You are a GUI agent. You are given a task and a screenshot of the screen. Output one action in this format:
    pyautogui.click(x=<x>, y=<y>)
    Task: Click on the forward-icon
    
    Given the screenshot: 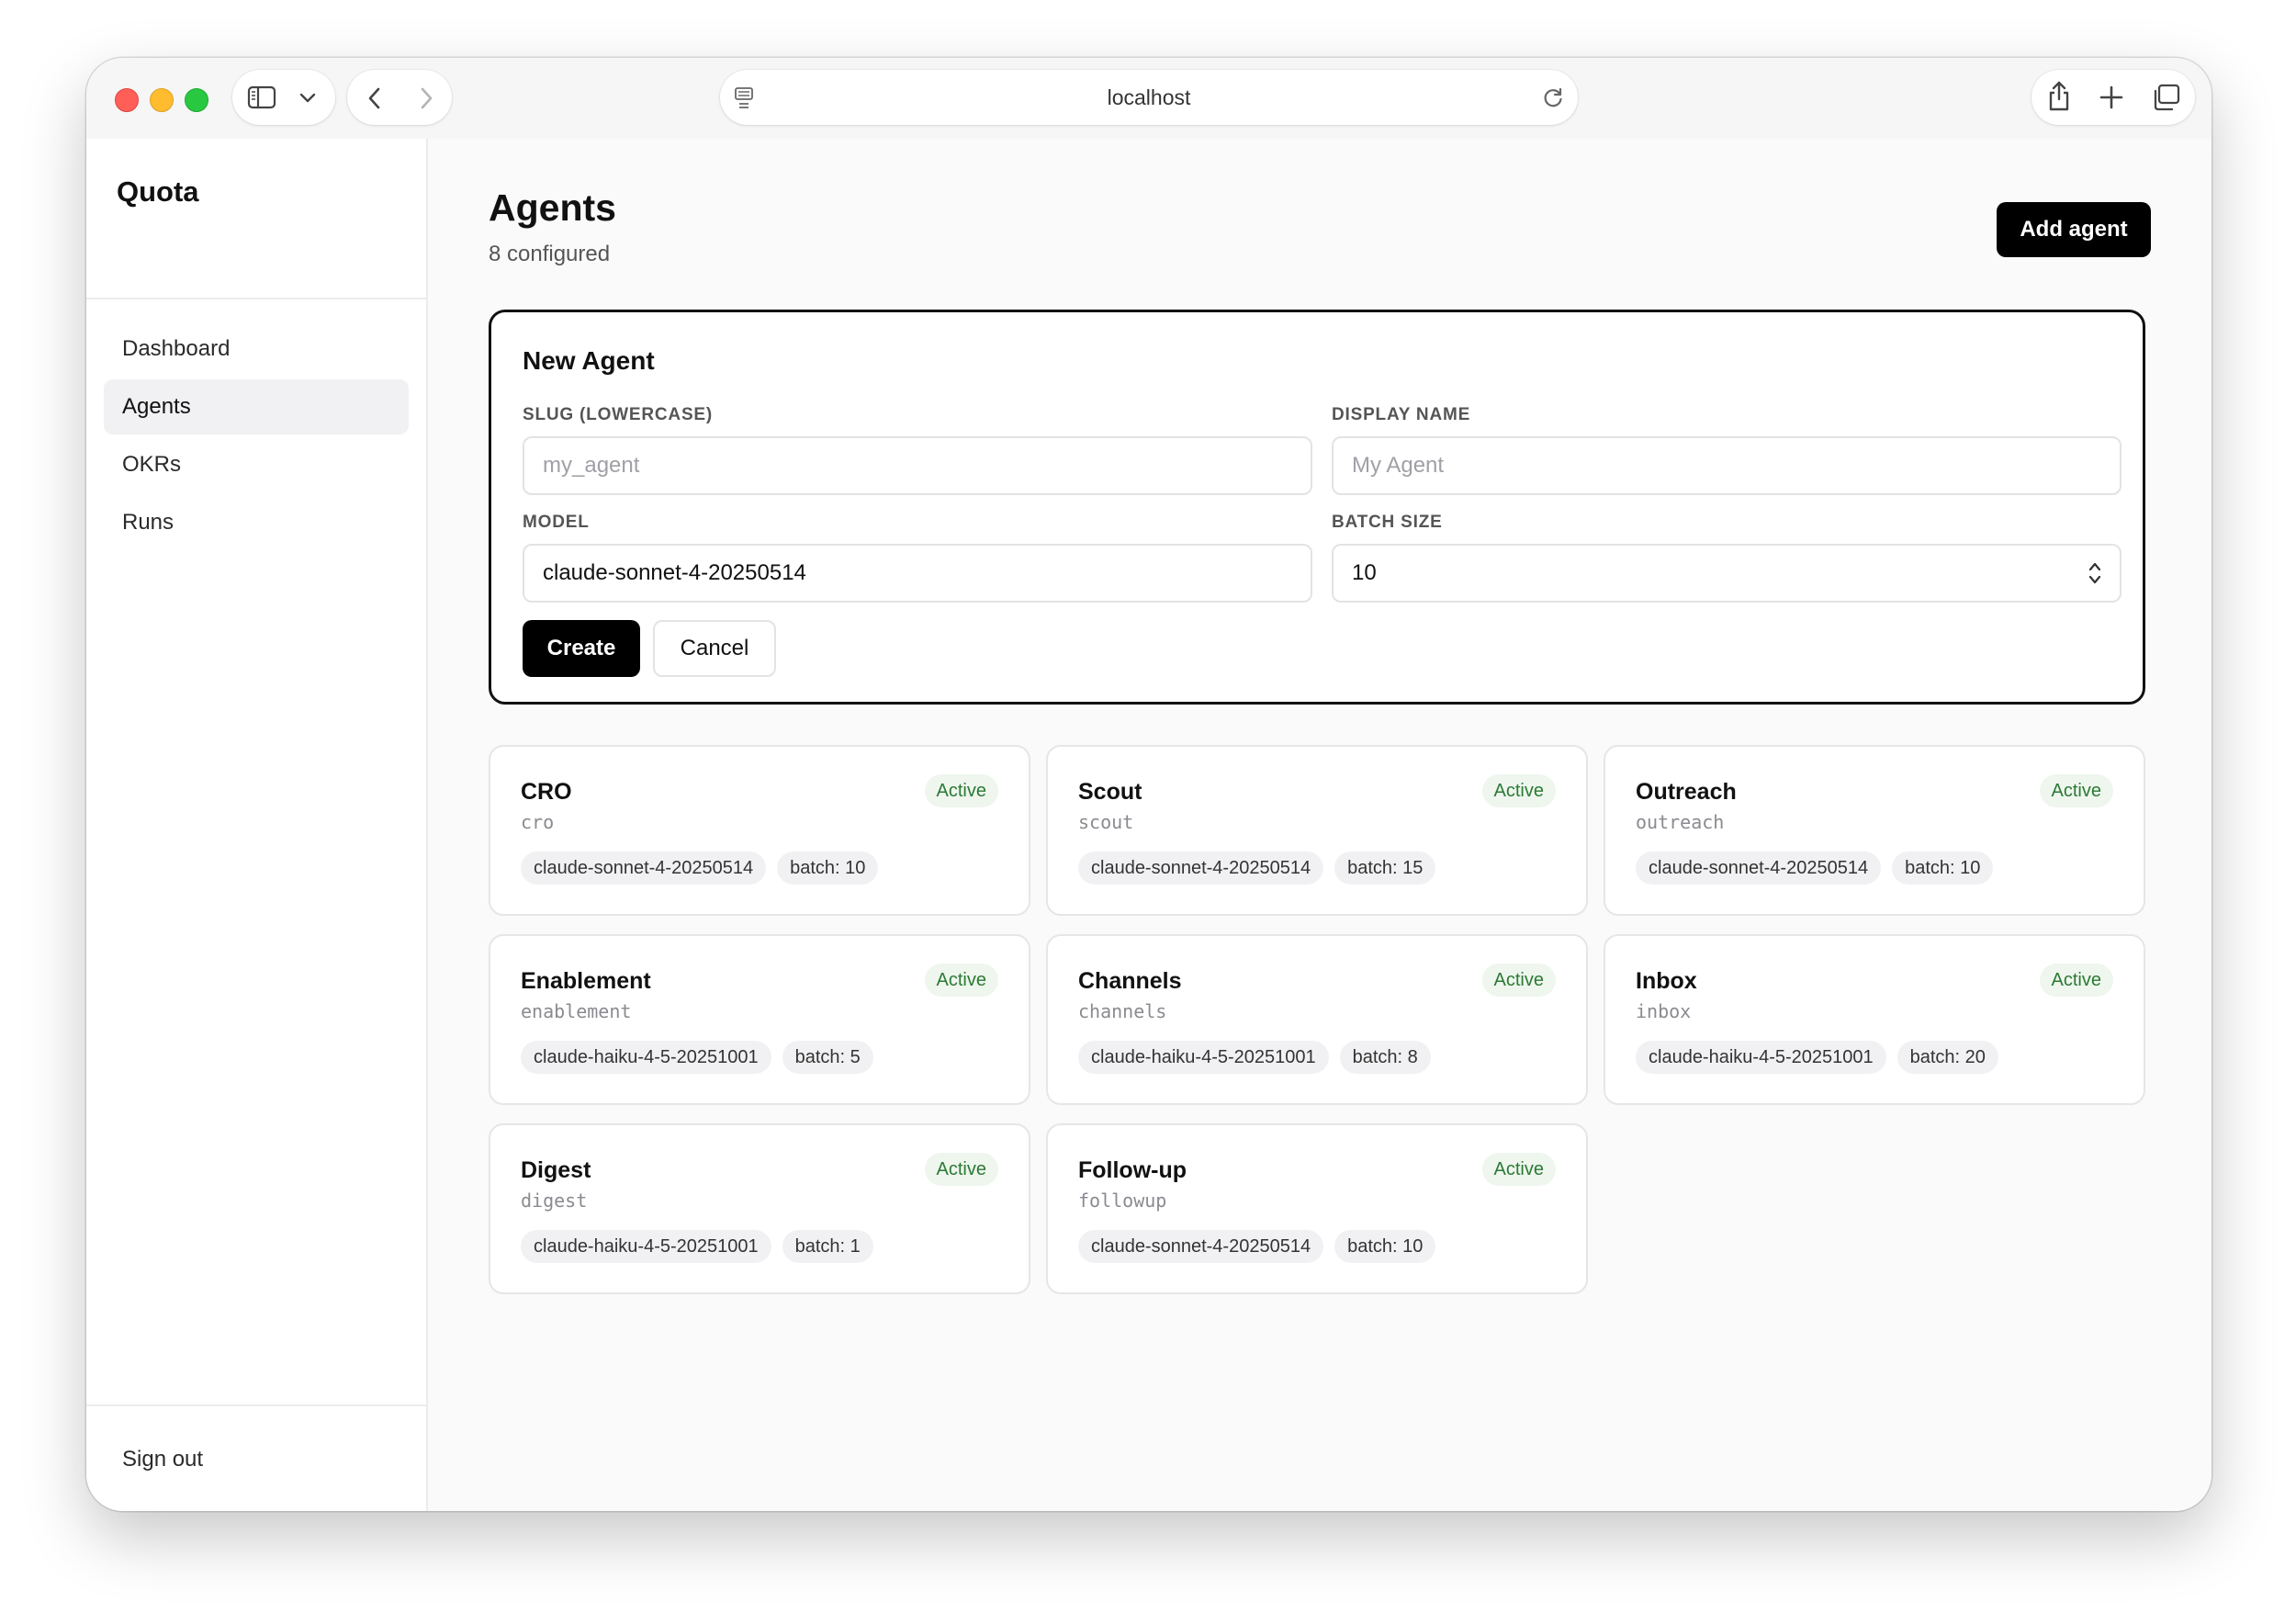 What is the action you would take?
    pyautogui.click(x=426, y=98)
    